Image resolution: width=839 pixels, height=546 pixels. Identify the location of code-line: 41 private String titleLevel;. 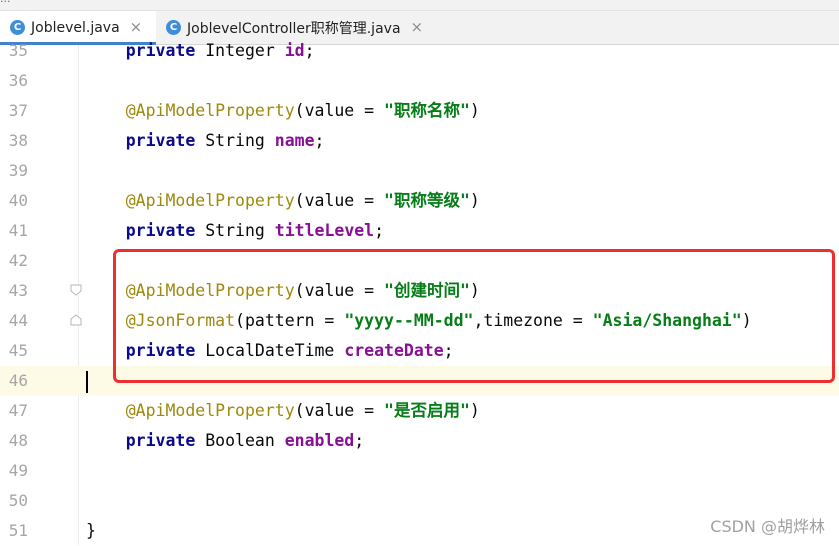
(419, 231).